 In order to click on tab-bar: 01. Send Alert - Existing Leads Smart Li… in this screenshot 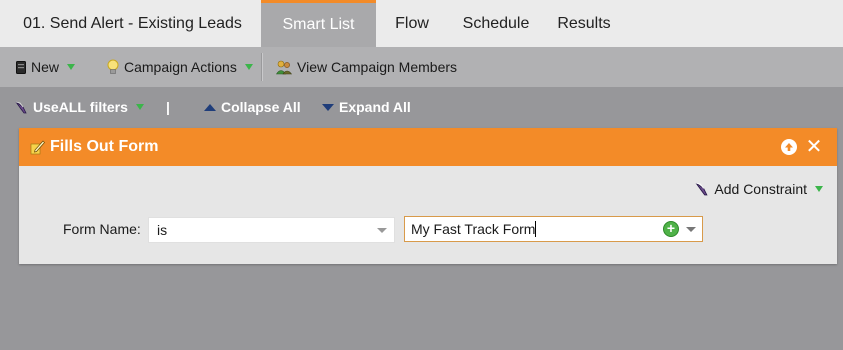, I will do `click(421, 23)`.